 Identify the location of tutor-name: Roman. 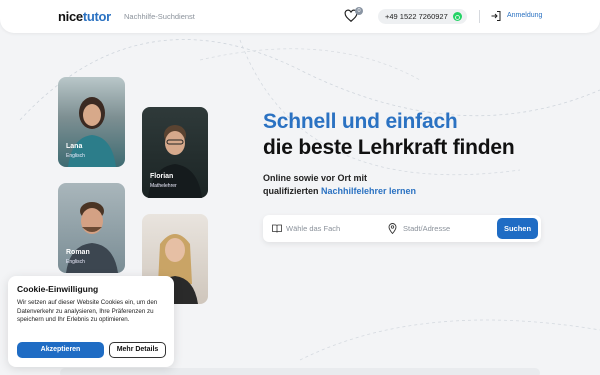
(78, 252).